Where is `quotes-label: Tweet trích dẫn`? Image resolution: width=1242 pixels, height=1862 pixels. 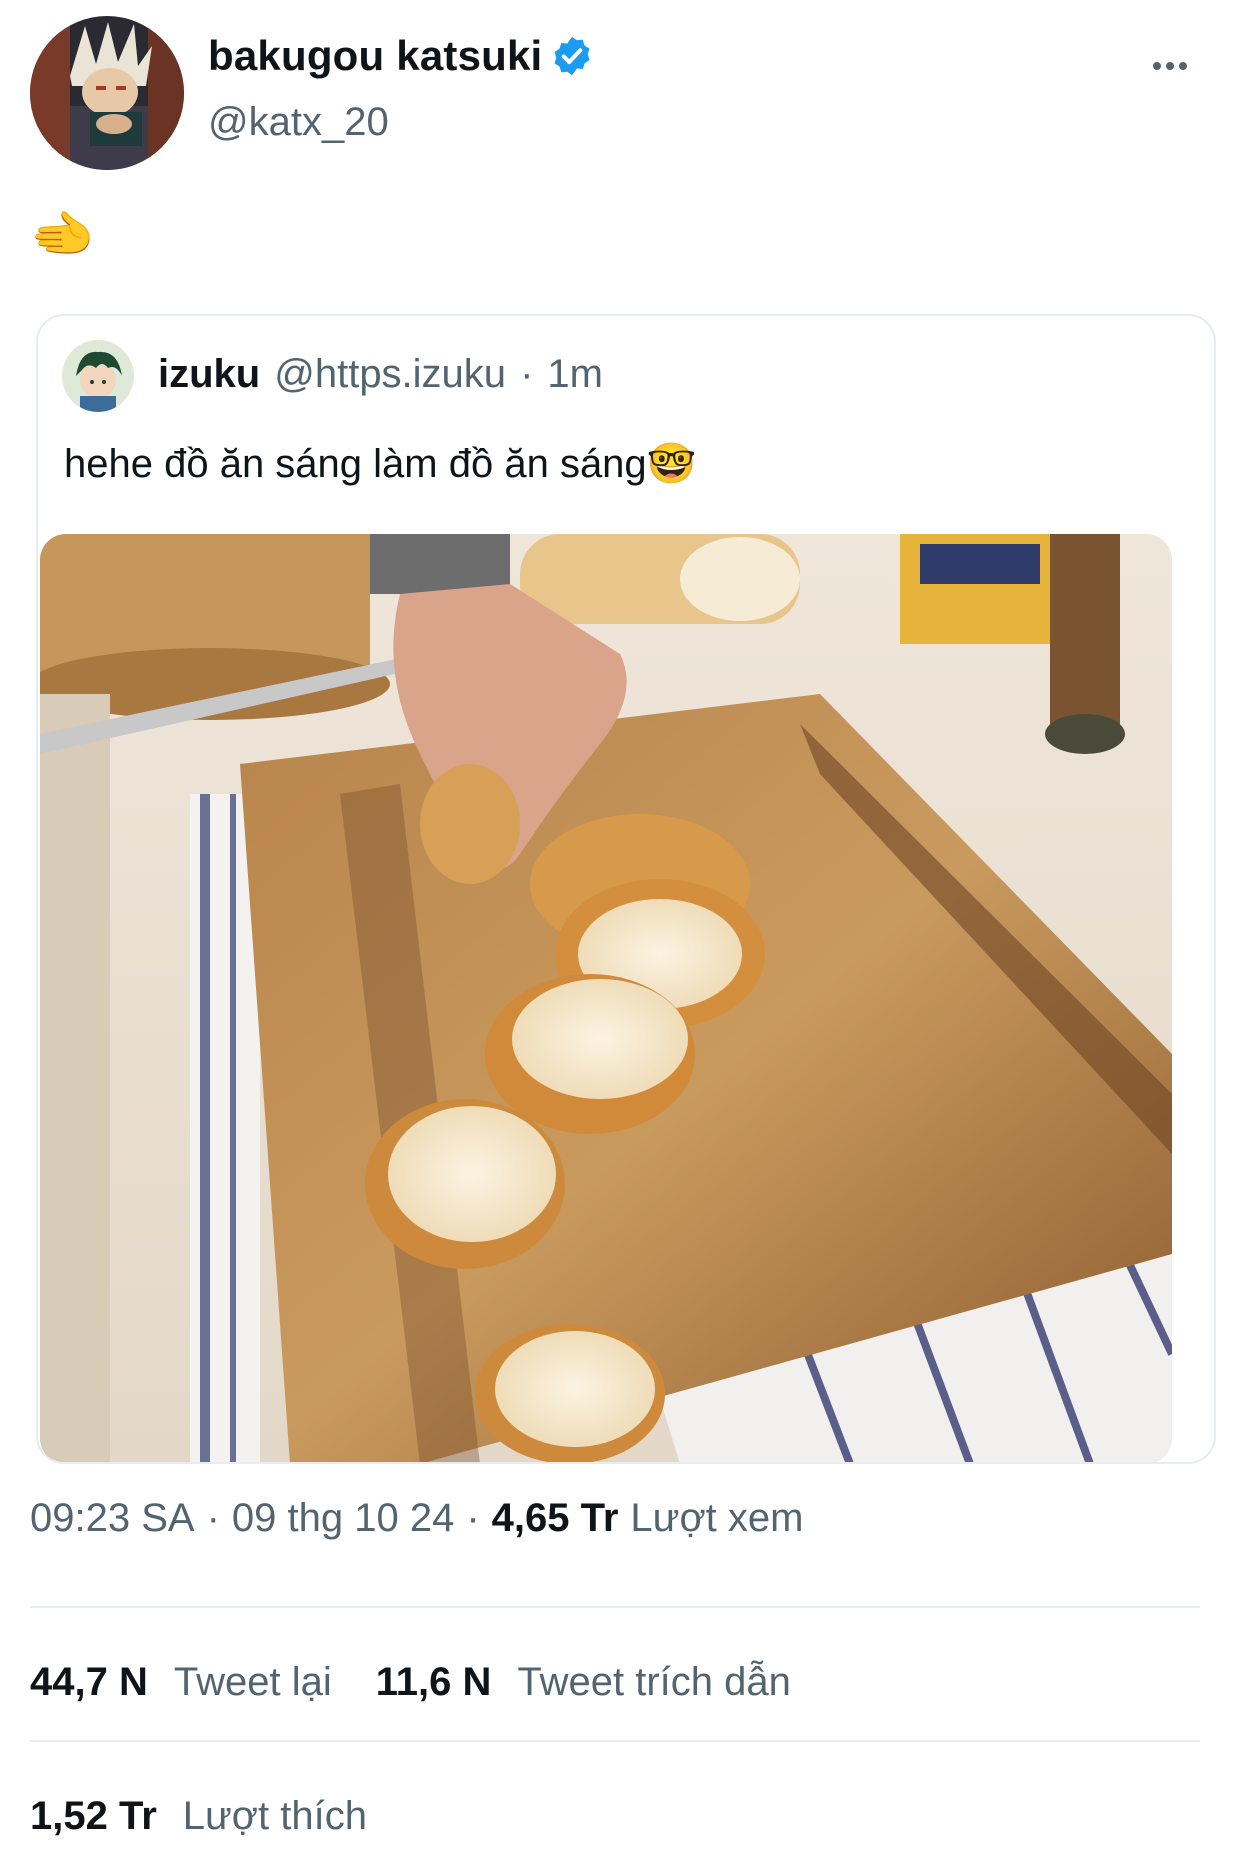 quotes-label: Tweet trích dẫn is located at coordinates (654, 1682).